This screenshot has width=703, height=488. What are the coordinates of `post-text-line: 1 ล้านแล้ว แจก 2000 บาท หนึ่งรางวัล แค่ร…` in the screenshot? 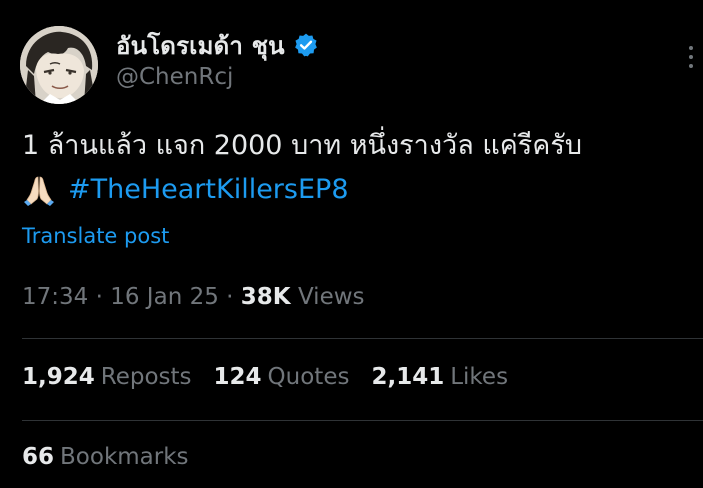 It's located at (302, 145).